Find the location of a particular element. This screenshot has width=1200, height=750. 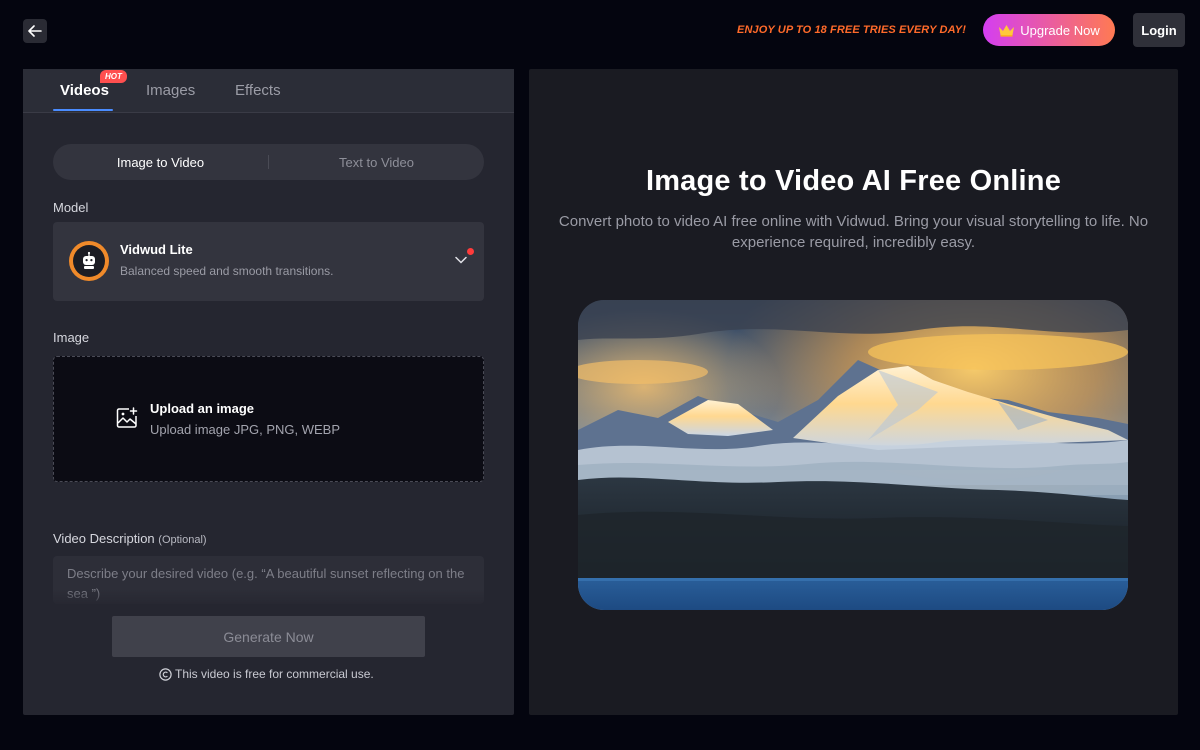

optional-label: (Optional) is located at coordinates (182, 540).